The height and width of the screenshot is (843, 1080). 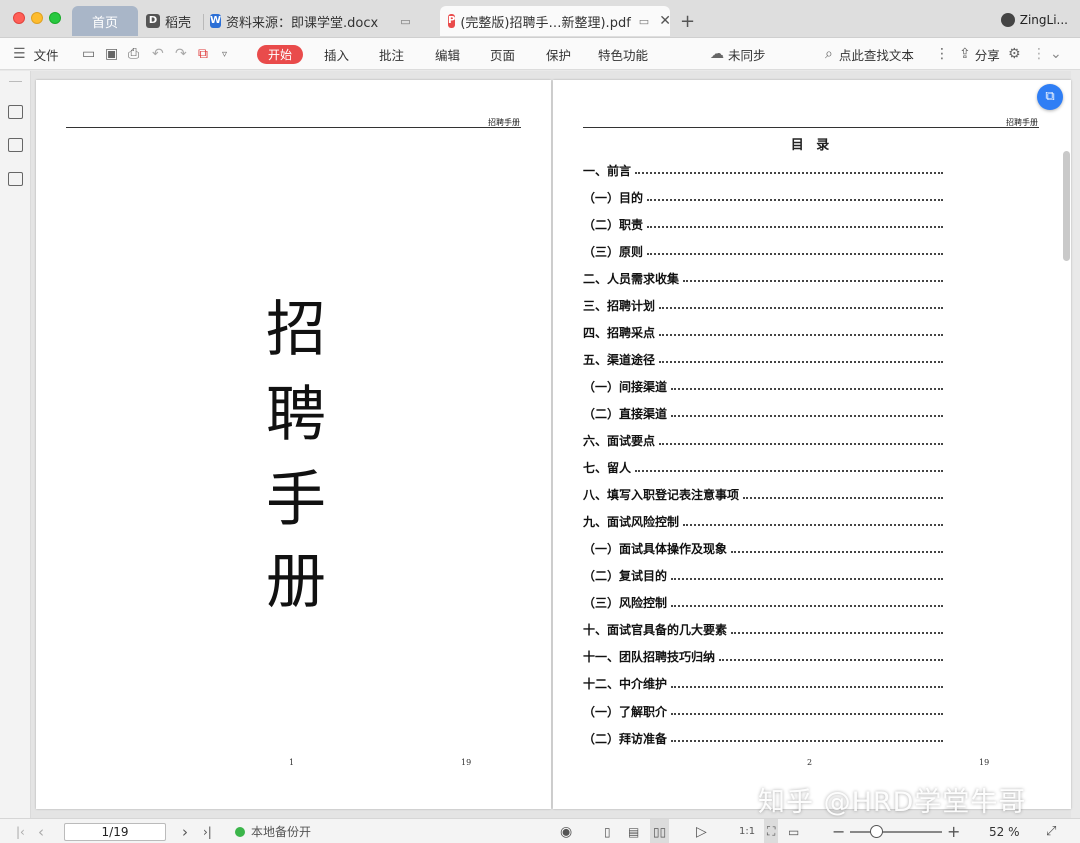 What do you see at coordinates (877, 831) in the screenshot?
I see `zoom-slider-knob` at bounding box center [877, 831].